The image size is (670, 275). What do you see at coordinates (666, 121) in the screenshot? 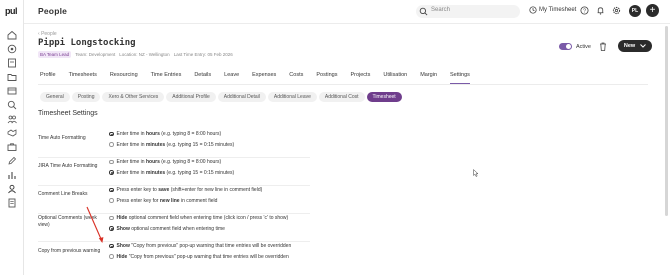
I see `scrollbar` at bounding box center [666, 121].